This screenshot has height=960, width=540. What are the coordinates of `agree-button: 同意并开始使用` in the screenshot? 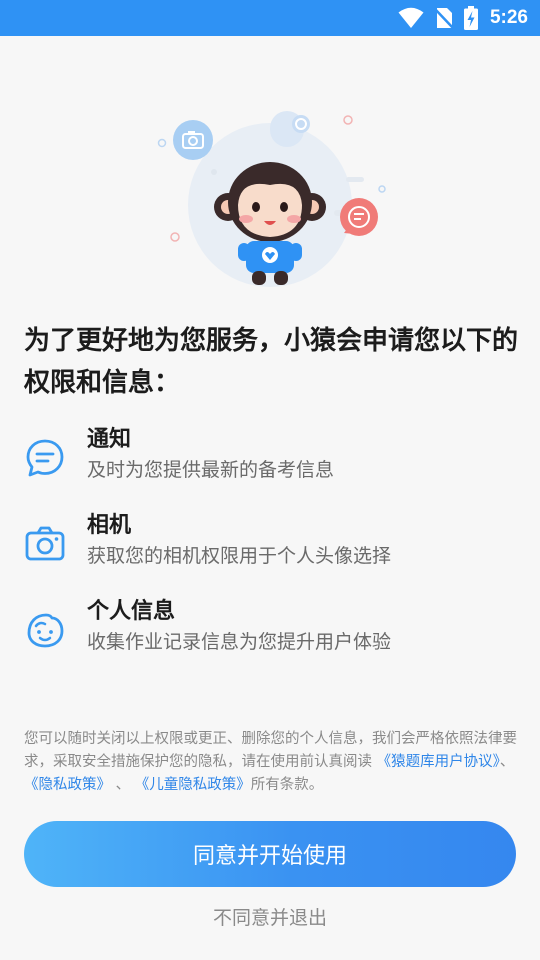 It's located at (270, 854).